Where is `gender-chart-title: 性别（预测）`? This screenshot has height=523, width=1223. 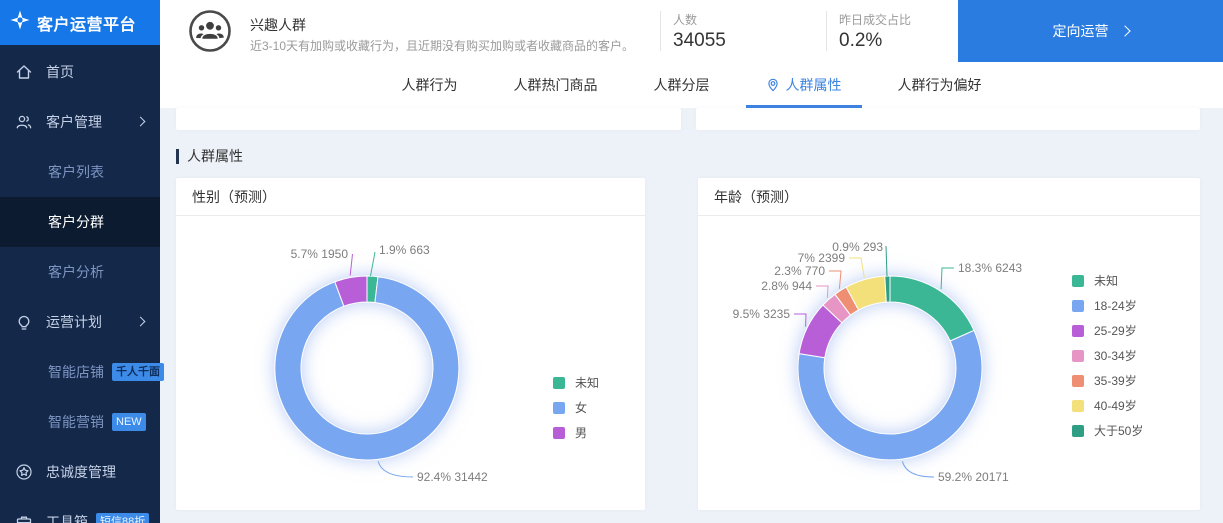 gender-chart-title: 性别（预测） is located at coordinates (410, 197).